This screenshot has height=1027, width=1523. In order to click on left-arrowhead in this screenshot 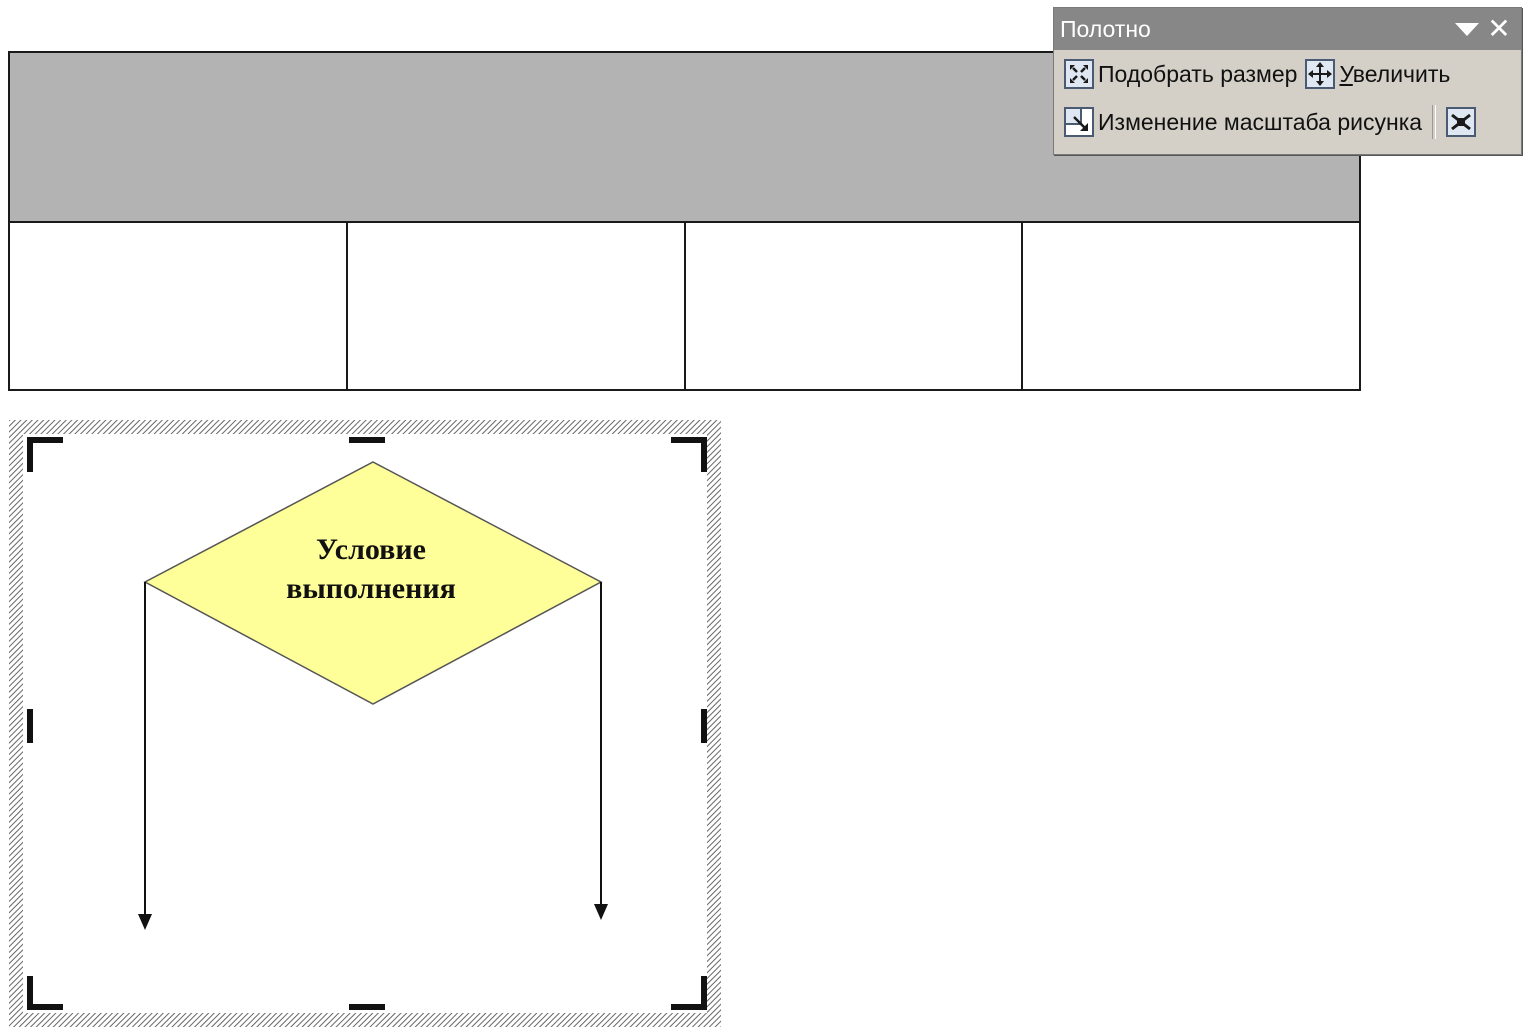, I will do `click(145, 922)`.